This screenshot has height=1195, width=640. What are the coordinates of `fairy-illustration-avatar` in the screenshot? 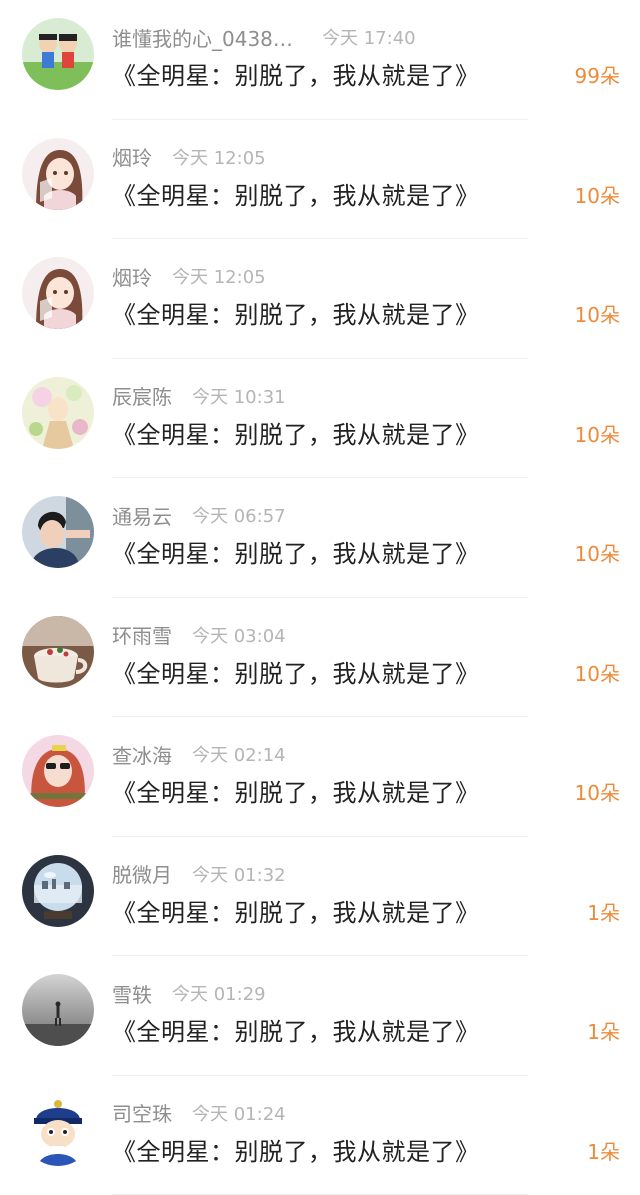 It's located at (58, 413).